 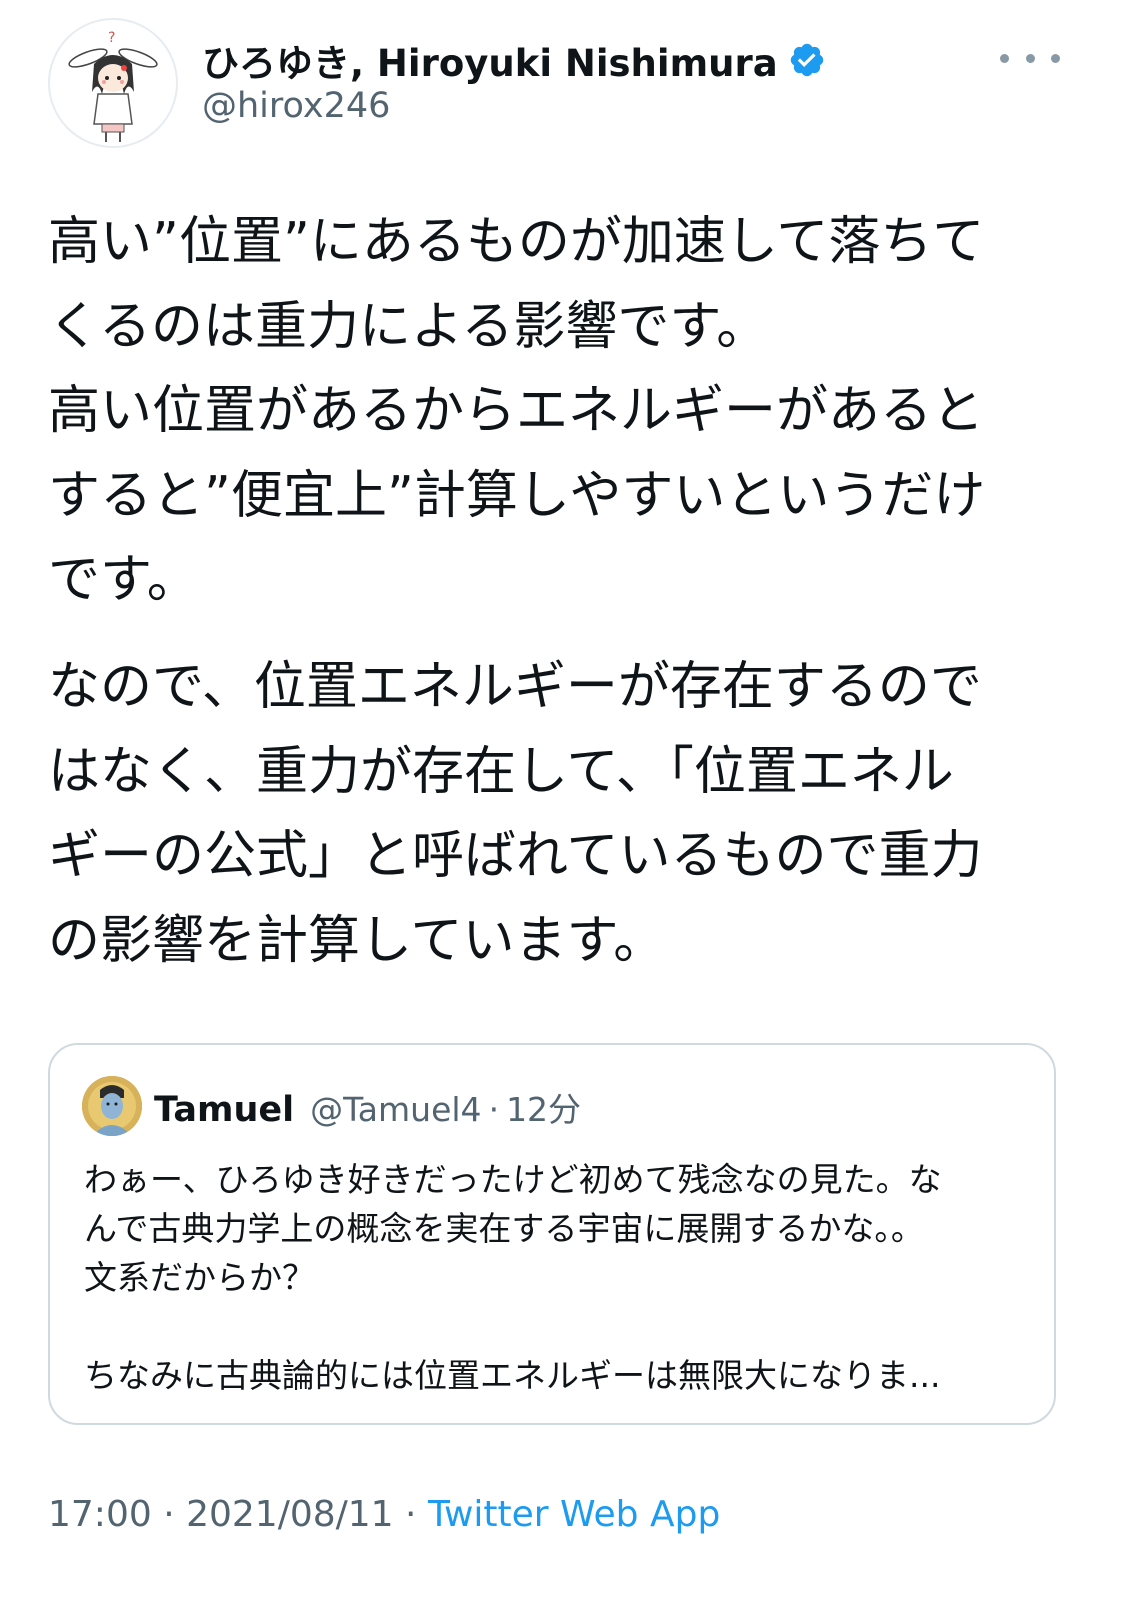 I want to click on author-avatar: ?, so click(x=113, y=83).